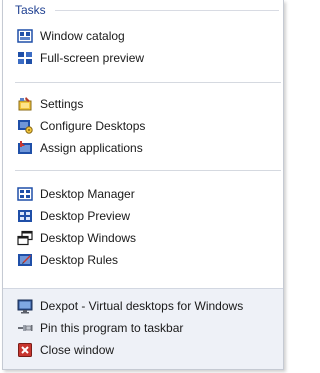 The image size is (320, 373). I want to click on menu-item-label: Settings, so click(62, 104).